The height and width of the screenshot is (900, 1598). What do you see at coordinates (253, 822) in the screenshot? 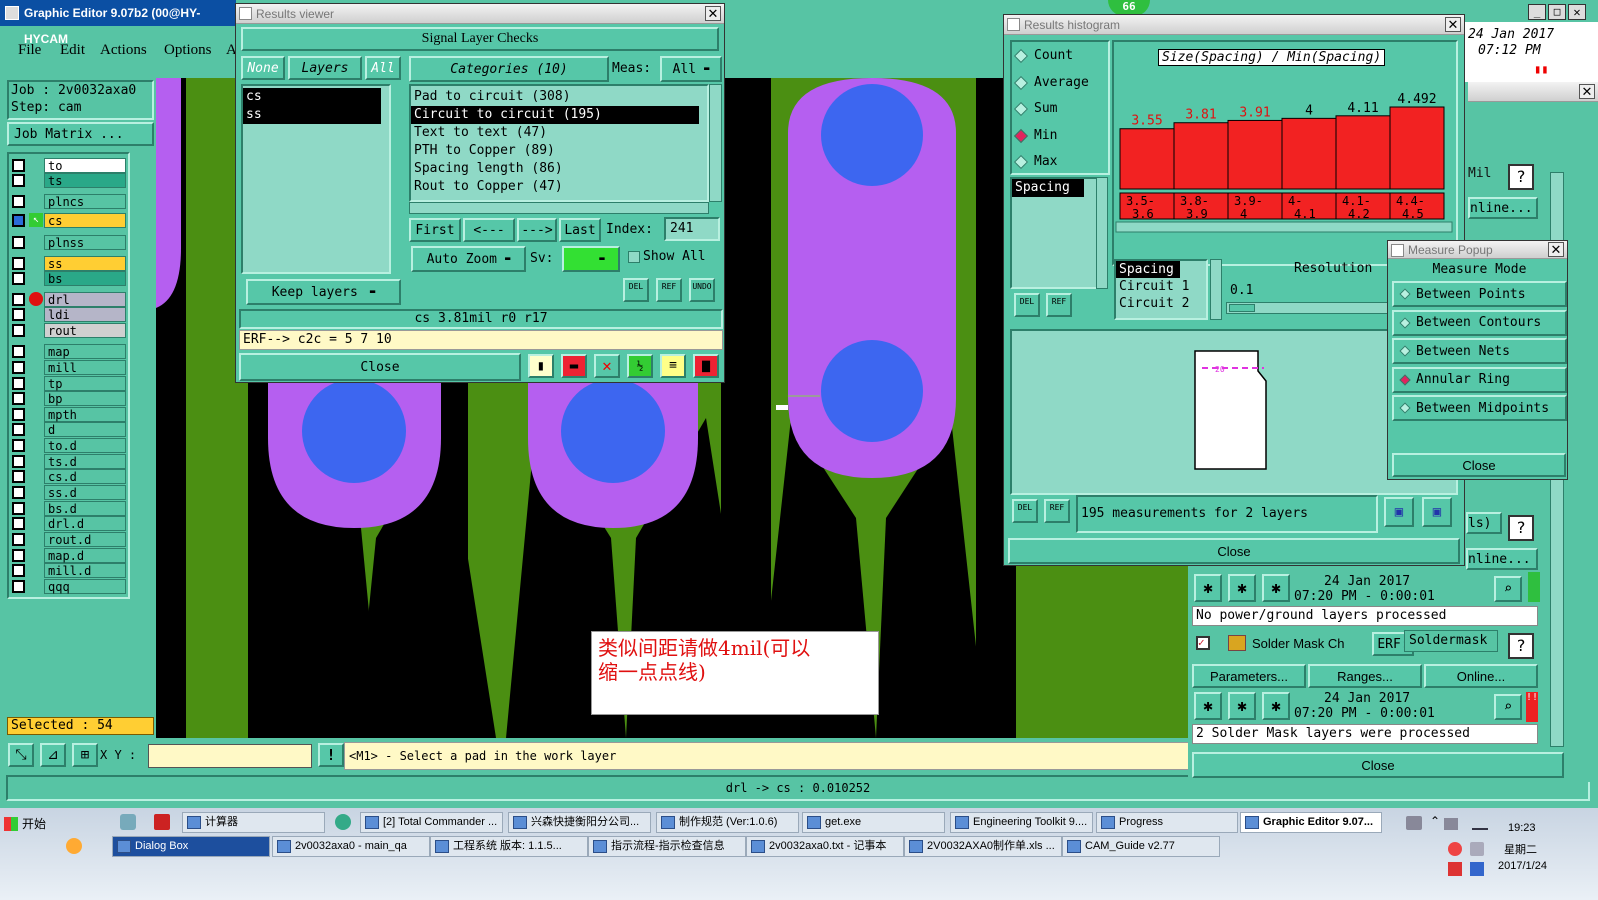
I see `taskbar-button: 计算器` at bounding box center [253, 822].